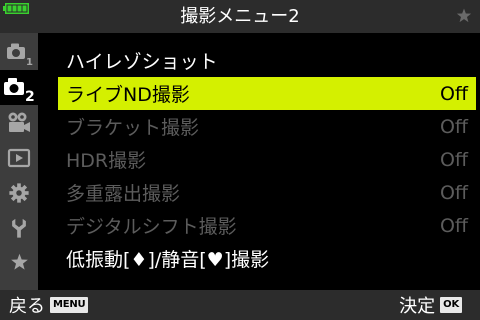 The image size is (480, 320). I want to click on tab-playback-menu, so click(19, 157).